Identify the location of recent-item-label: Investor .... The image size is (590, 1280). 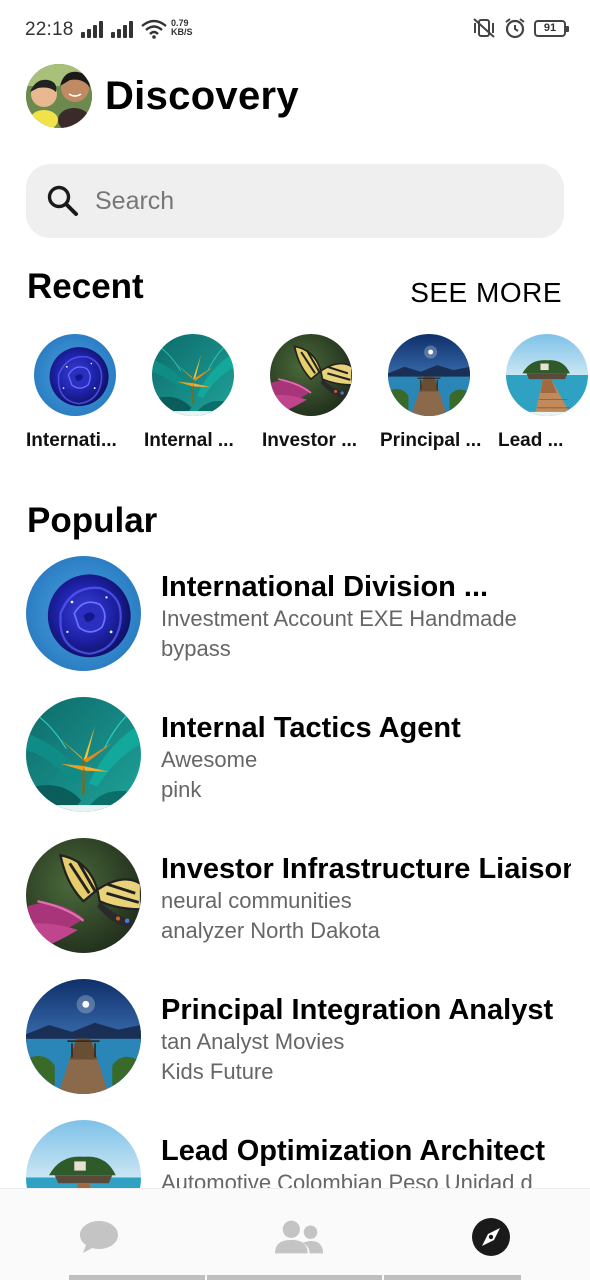
(310, 440).